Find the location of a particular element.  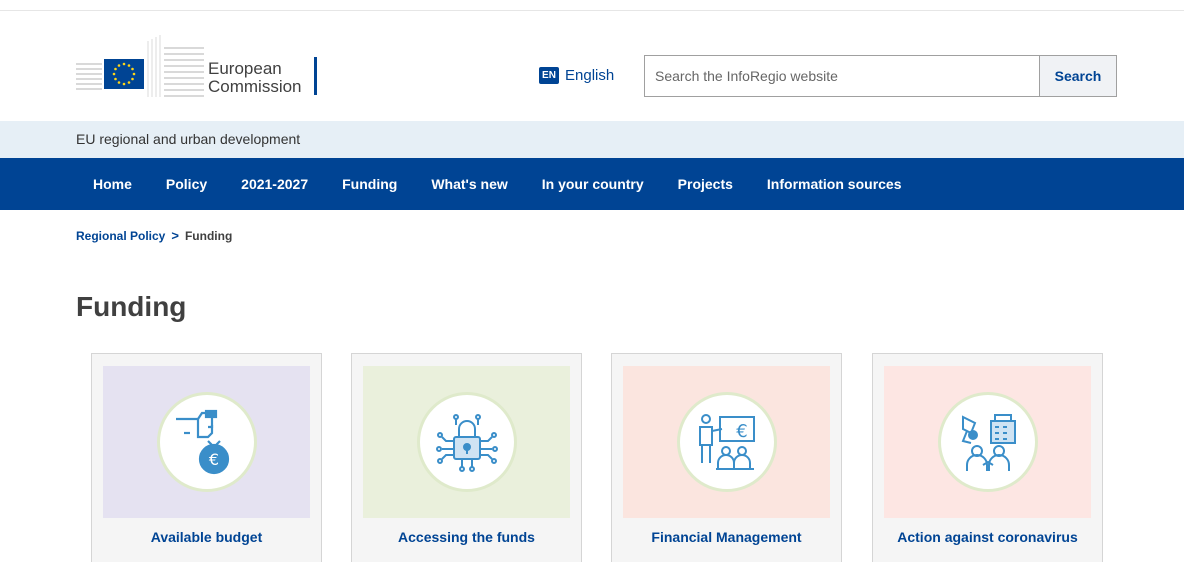

search-input is located at coordinates (842, 76).